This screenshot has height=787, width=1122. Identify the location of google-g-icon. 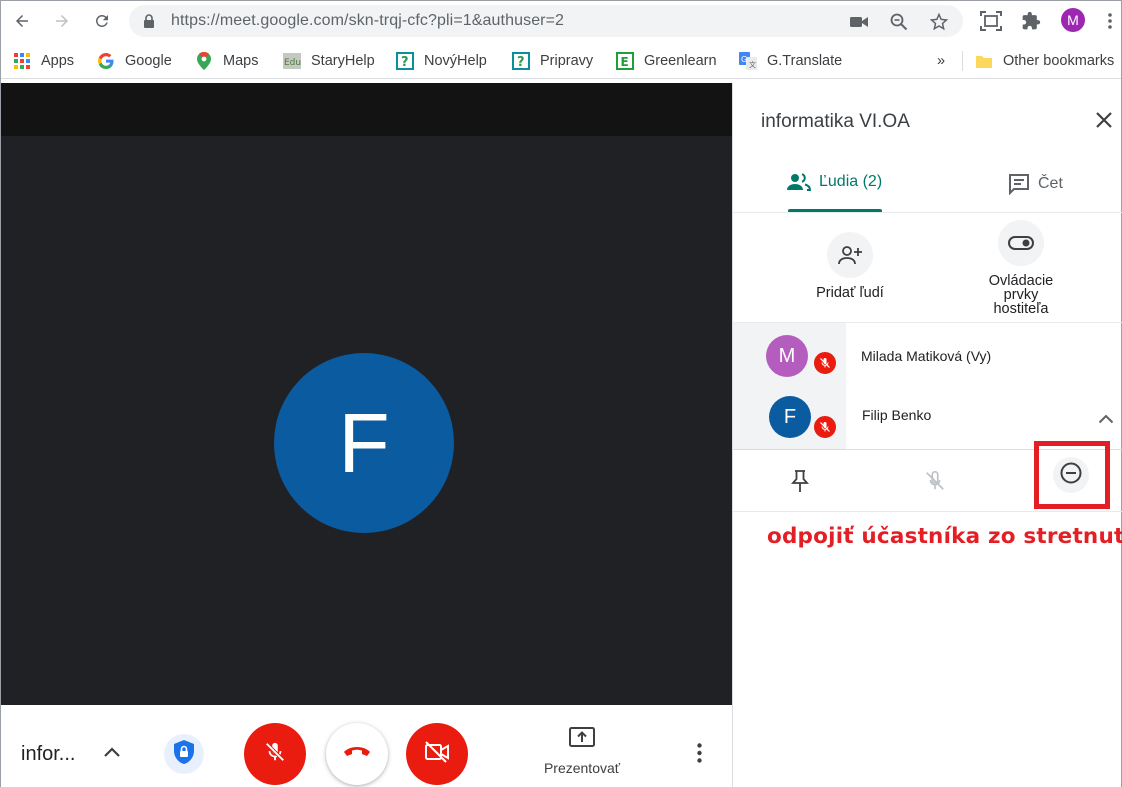
(106, 61).